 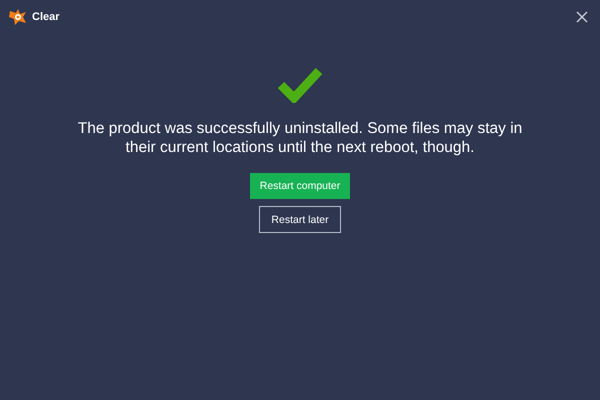 What do you see at coordinates (300, 84) in the screenshot?
I see `checkmark-icon` at bounding box center [300, 84].